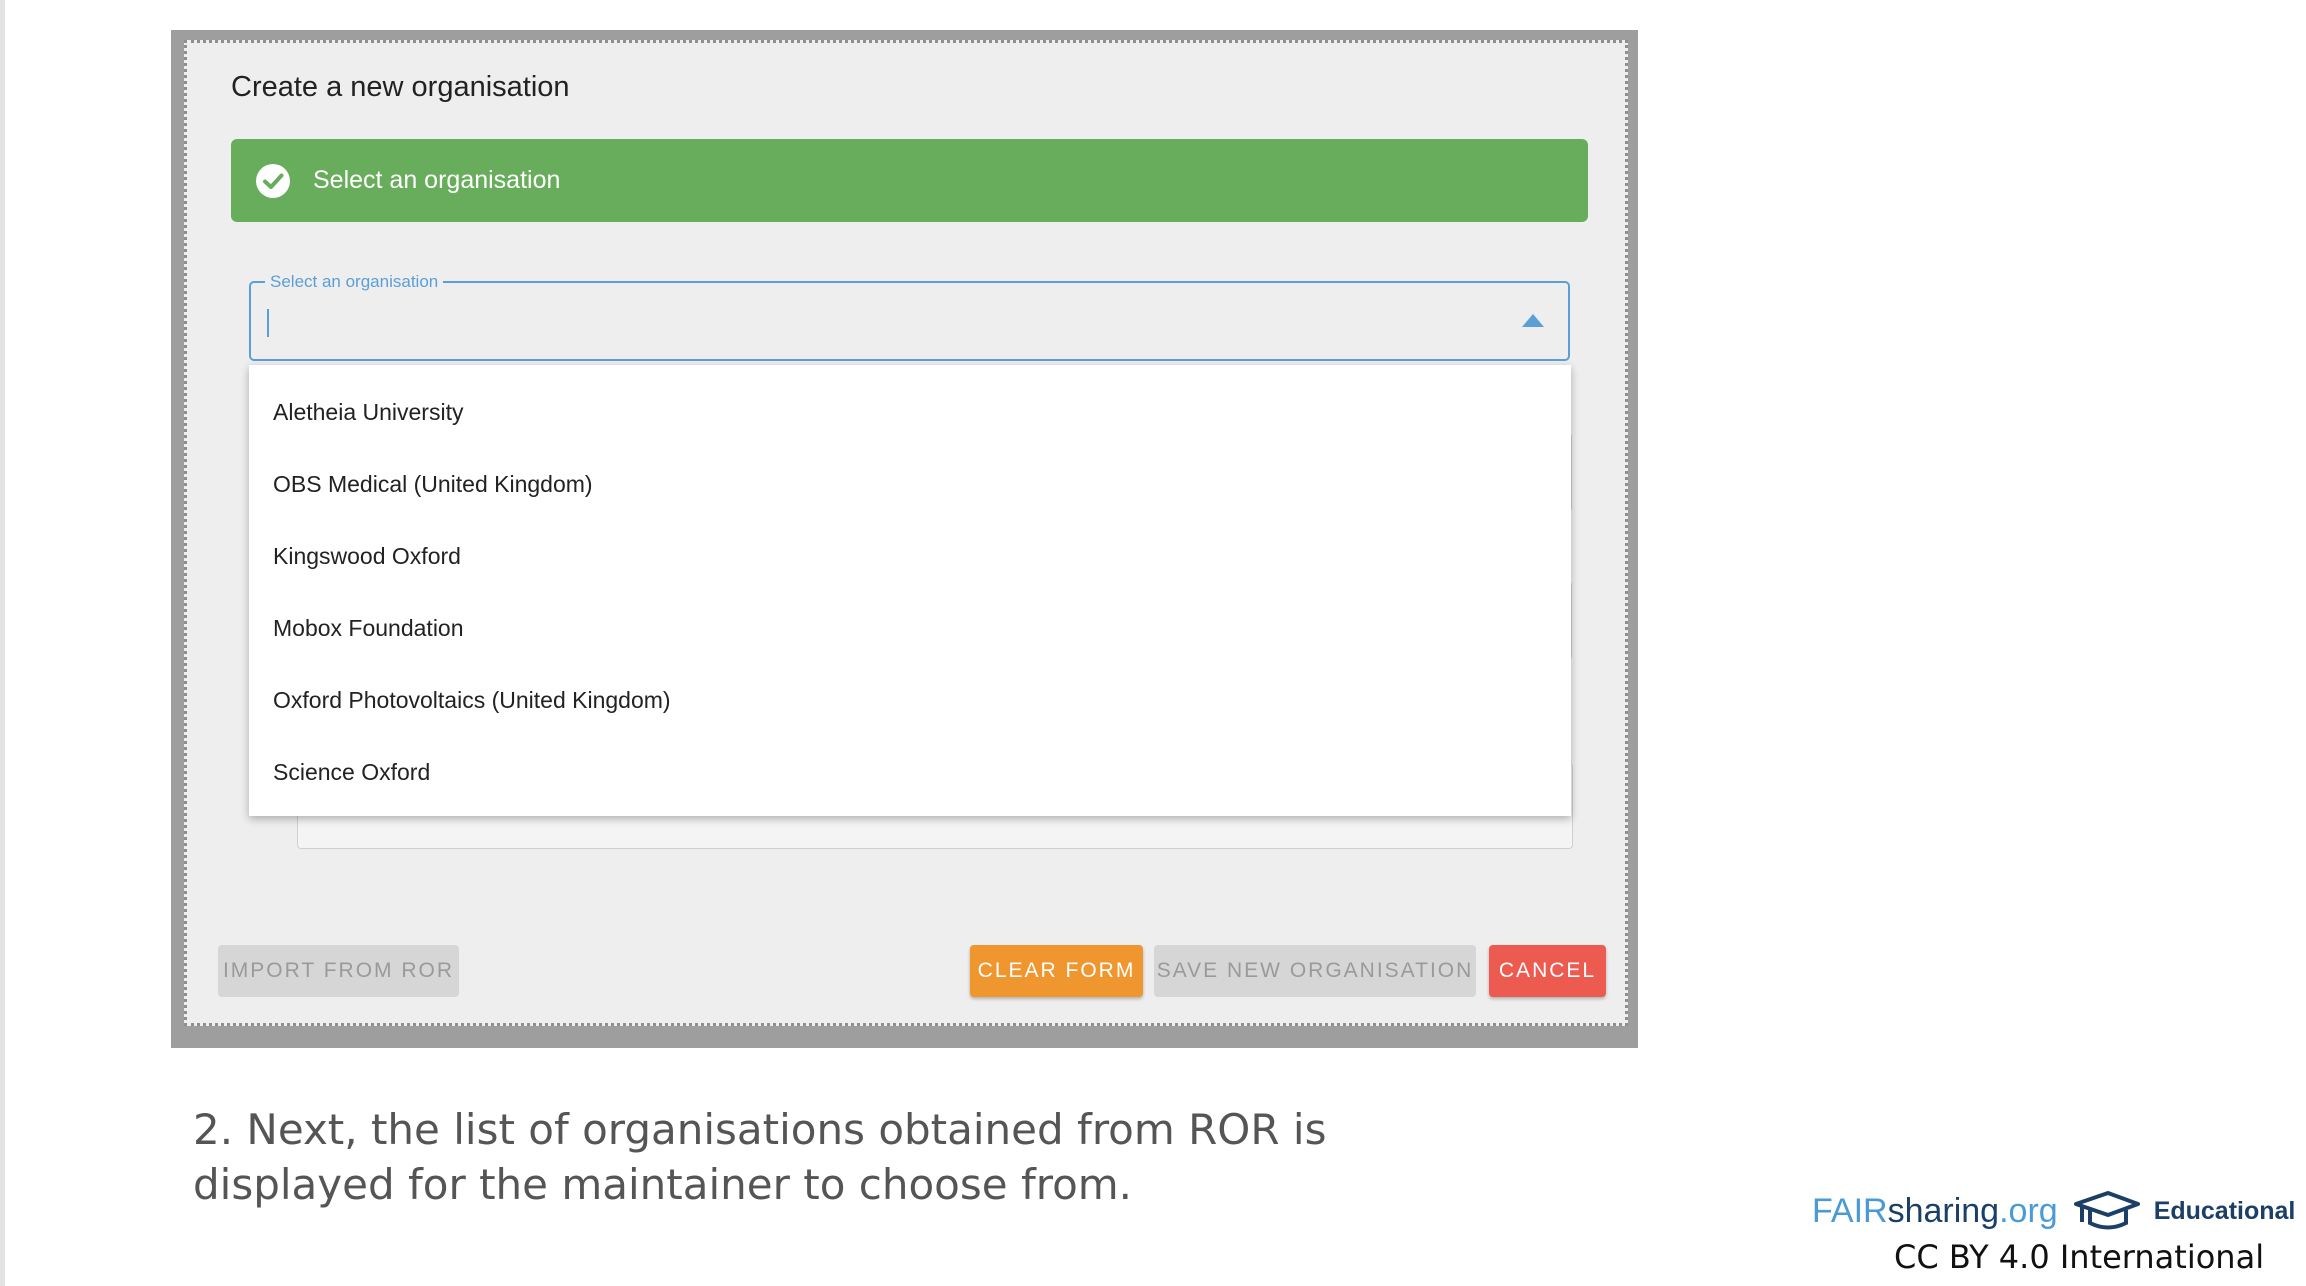 The height and width of the screenshot is (1286, 2306). What do you see at coordinates (472, 700) in the screenshot?
I see `list-item: Oxford Photovoltaics (United Kingdom)` at bounding box center [472, 700].